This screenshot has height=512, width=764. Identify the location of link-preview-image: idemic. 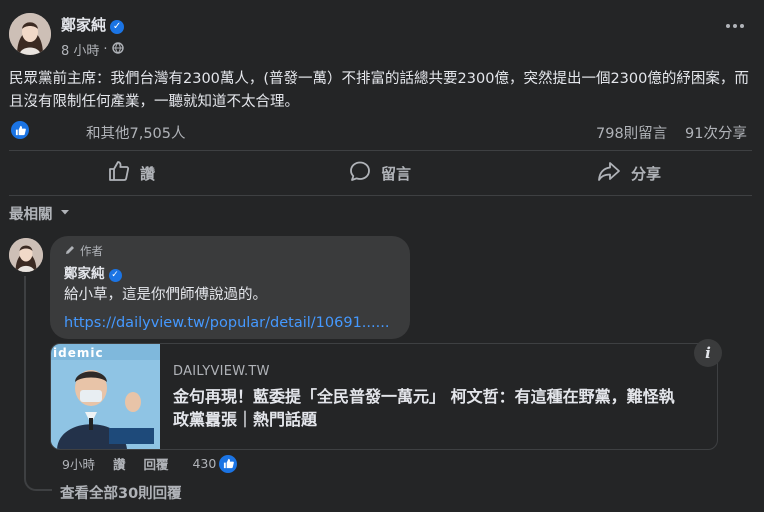
(105, 396).